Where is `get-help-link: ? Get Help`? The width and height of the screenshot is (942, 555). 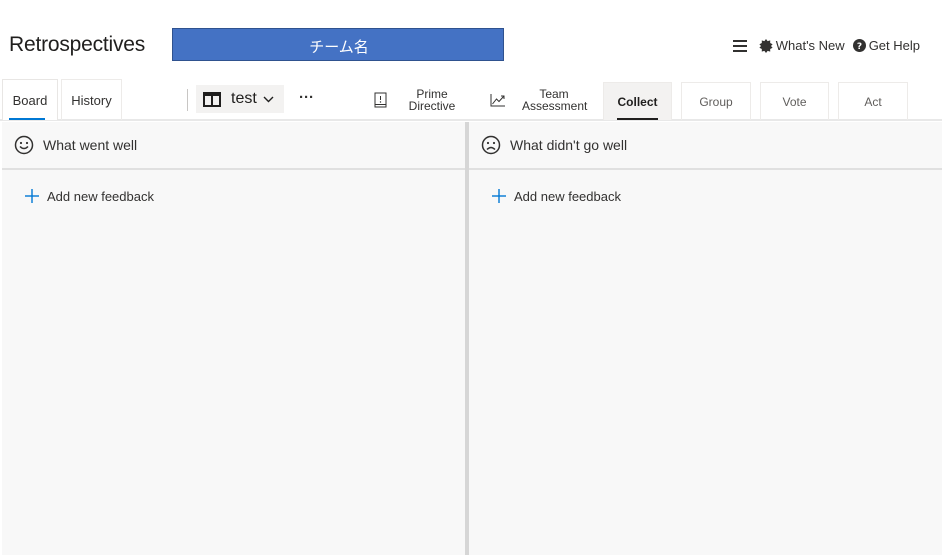
get-help-link: ? Get Help is located at coordinates (886, 45).